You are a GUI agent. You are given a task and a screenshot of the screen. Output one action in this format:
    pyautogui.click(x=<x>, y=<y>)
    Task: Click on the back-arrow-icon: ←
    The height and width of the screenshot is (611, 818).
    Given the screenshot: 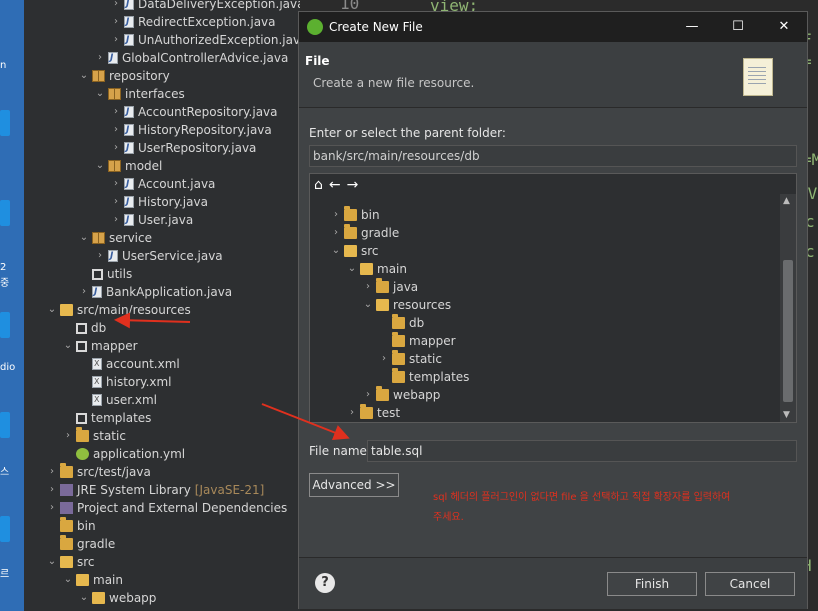 What is the action you would take?
    pyautogui.click(x=335, y=185)
    